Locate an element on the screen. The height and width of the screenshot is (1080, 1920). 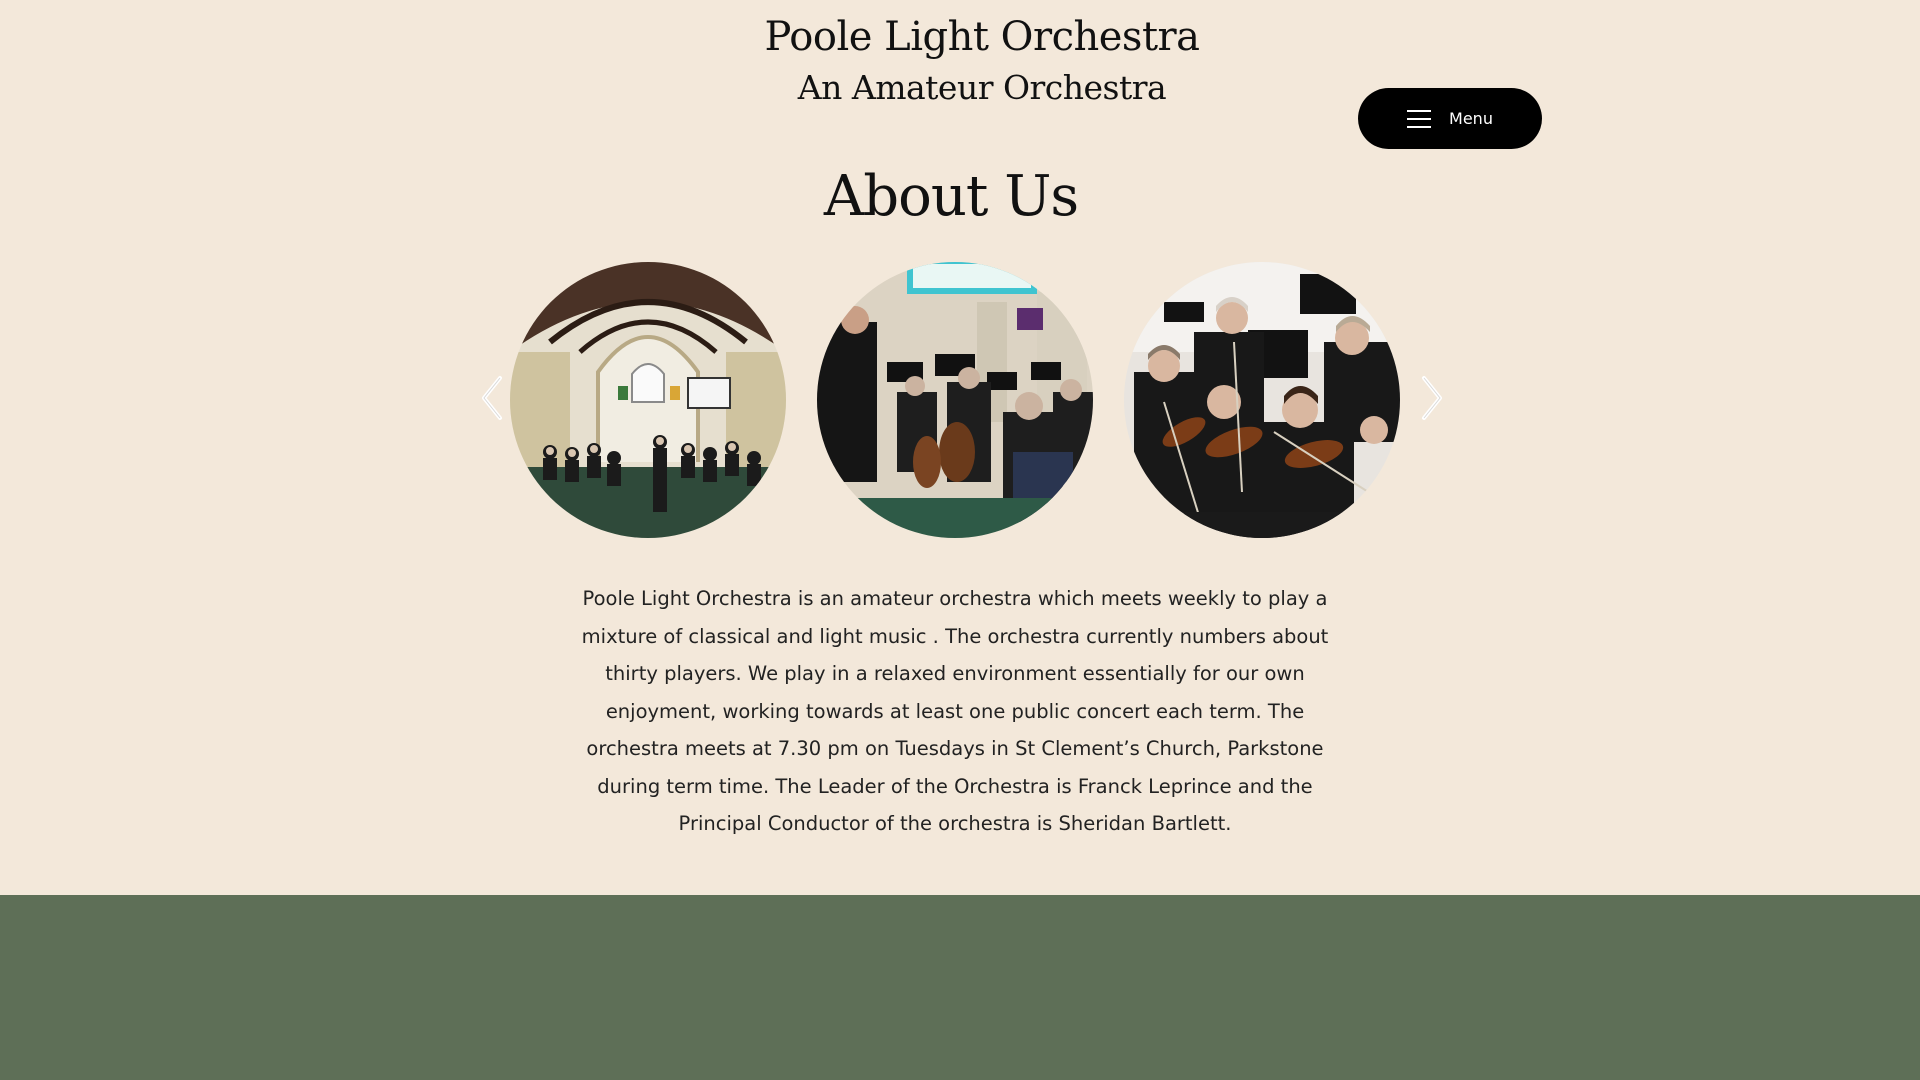
gallery-photo-church-interior is located at coordinates (648, 400).